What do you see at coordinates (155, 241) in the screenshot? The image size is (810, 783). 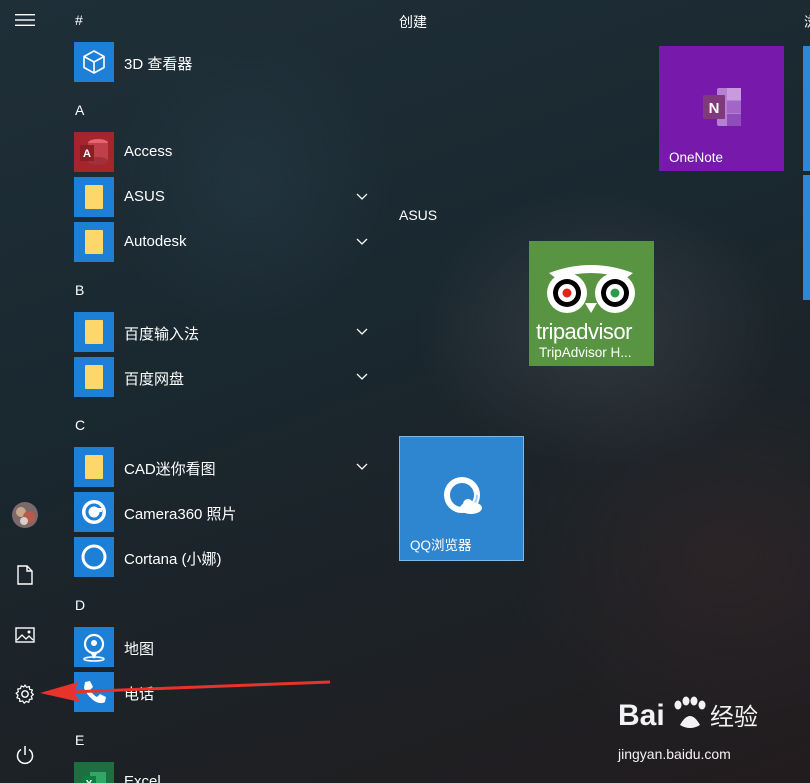 I see `app-label: Autodesk` at bounding box center [155, 241].